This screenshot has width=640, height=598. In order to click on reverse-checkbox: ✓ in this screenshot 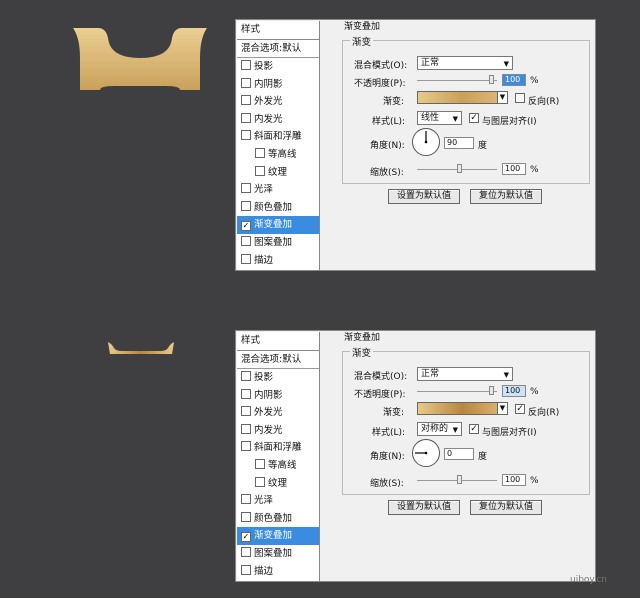, I will do `click(520, 409)`.